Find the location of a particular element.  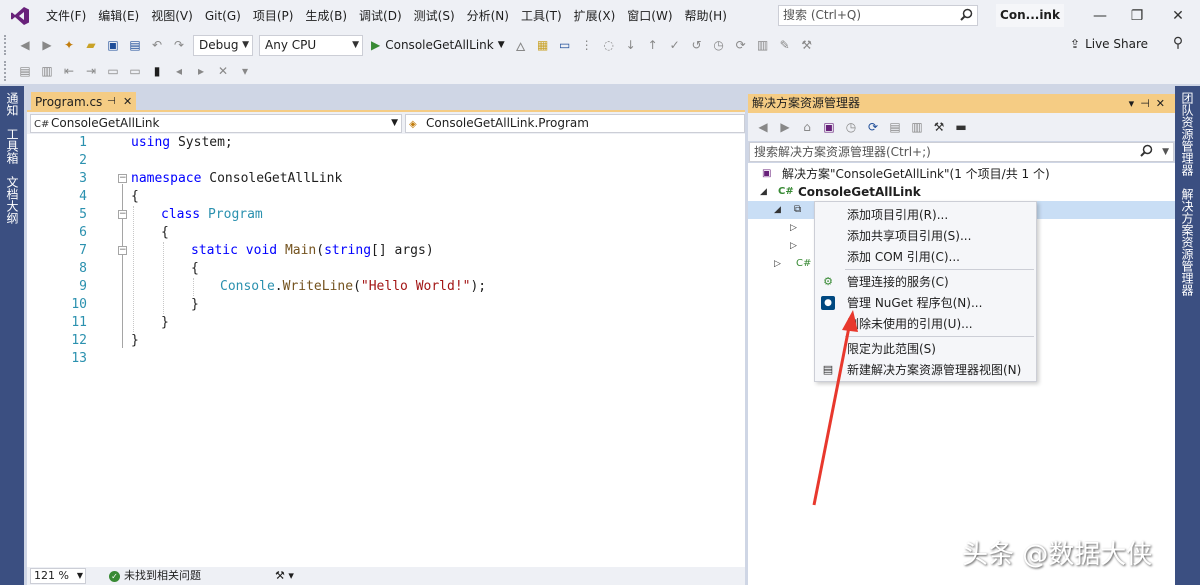

menu-git: Git(G) is located at coordinates (223, 16).